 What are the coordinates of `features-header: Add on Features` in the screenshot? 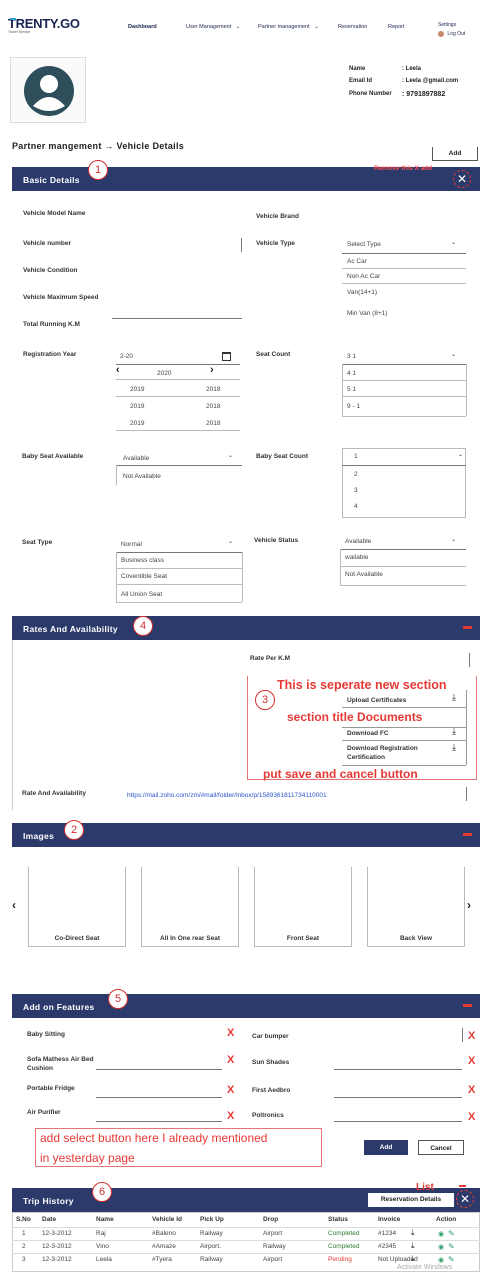 It's located at (246, 1006).